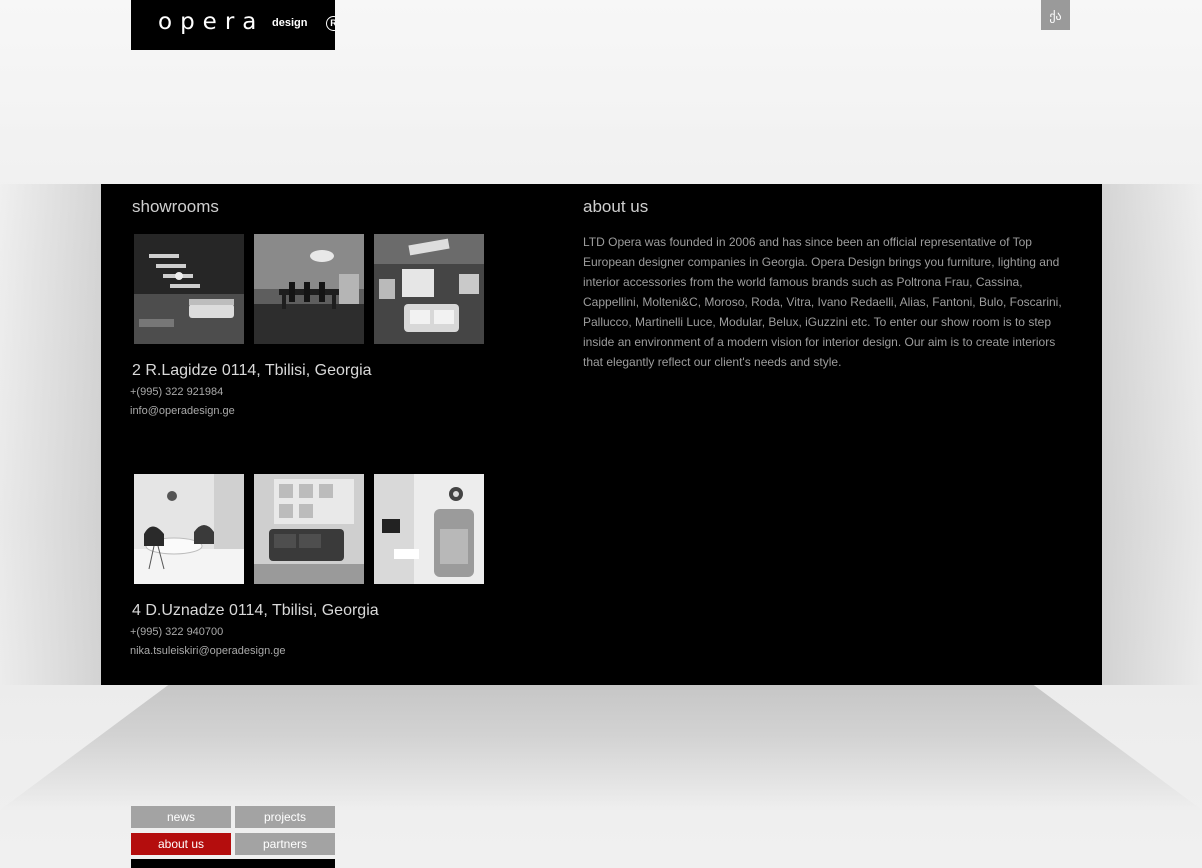 Image resolution: width=1202 pixels, height=868 pixels. What do you see at coordinates (177, 392) in the screenshot?
I see `showroom-1-phone: +(995) 322 921984` at bounding box center [177, 392].